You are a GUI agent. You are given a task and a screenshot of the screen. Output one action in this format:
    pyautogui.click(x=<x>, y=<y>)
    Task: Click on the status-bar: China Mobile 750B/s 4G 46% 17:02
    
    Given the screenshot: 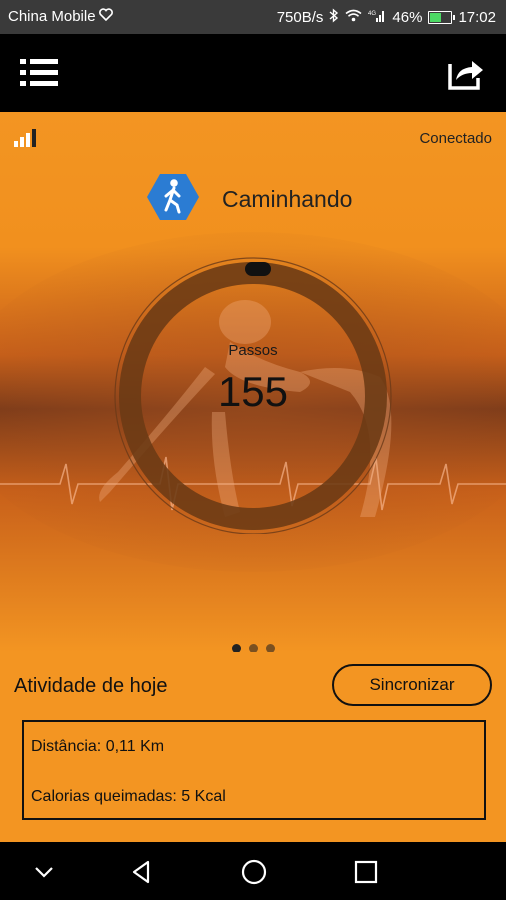 What is the action you would take?
    pyautogui.click(x=253, y=17)
    